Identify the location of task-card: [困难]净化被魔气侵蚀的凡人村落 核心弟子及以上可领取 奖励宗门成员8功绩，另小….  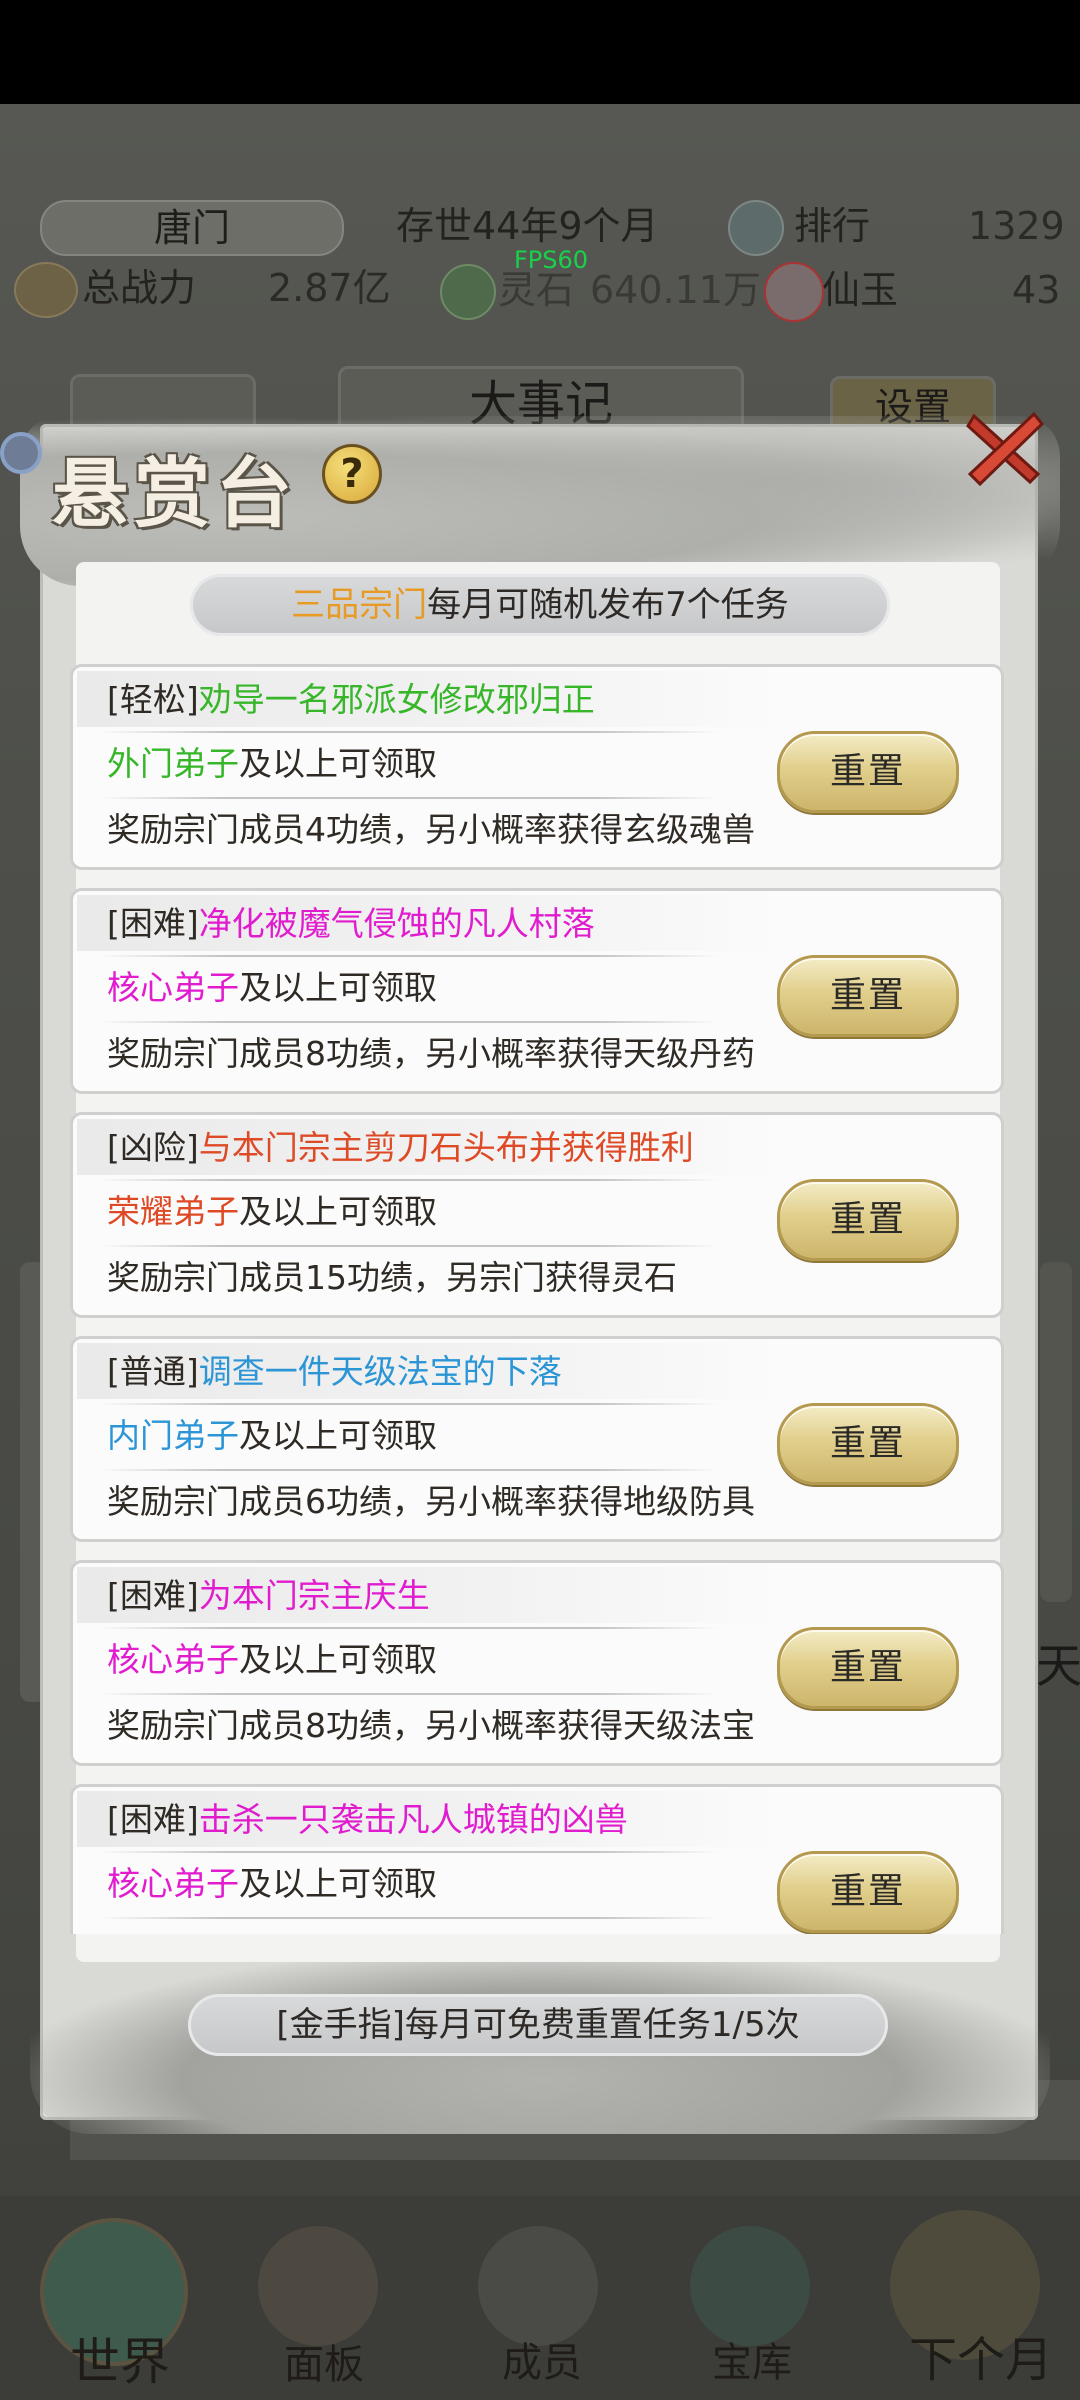
(537, 991).